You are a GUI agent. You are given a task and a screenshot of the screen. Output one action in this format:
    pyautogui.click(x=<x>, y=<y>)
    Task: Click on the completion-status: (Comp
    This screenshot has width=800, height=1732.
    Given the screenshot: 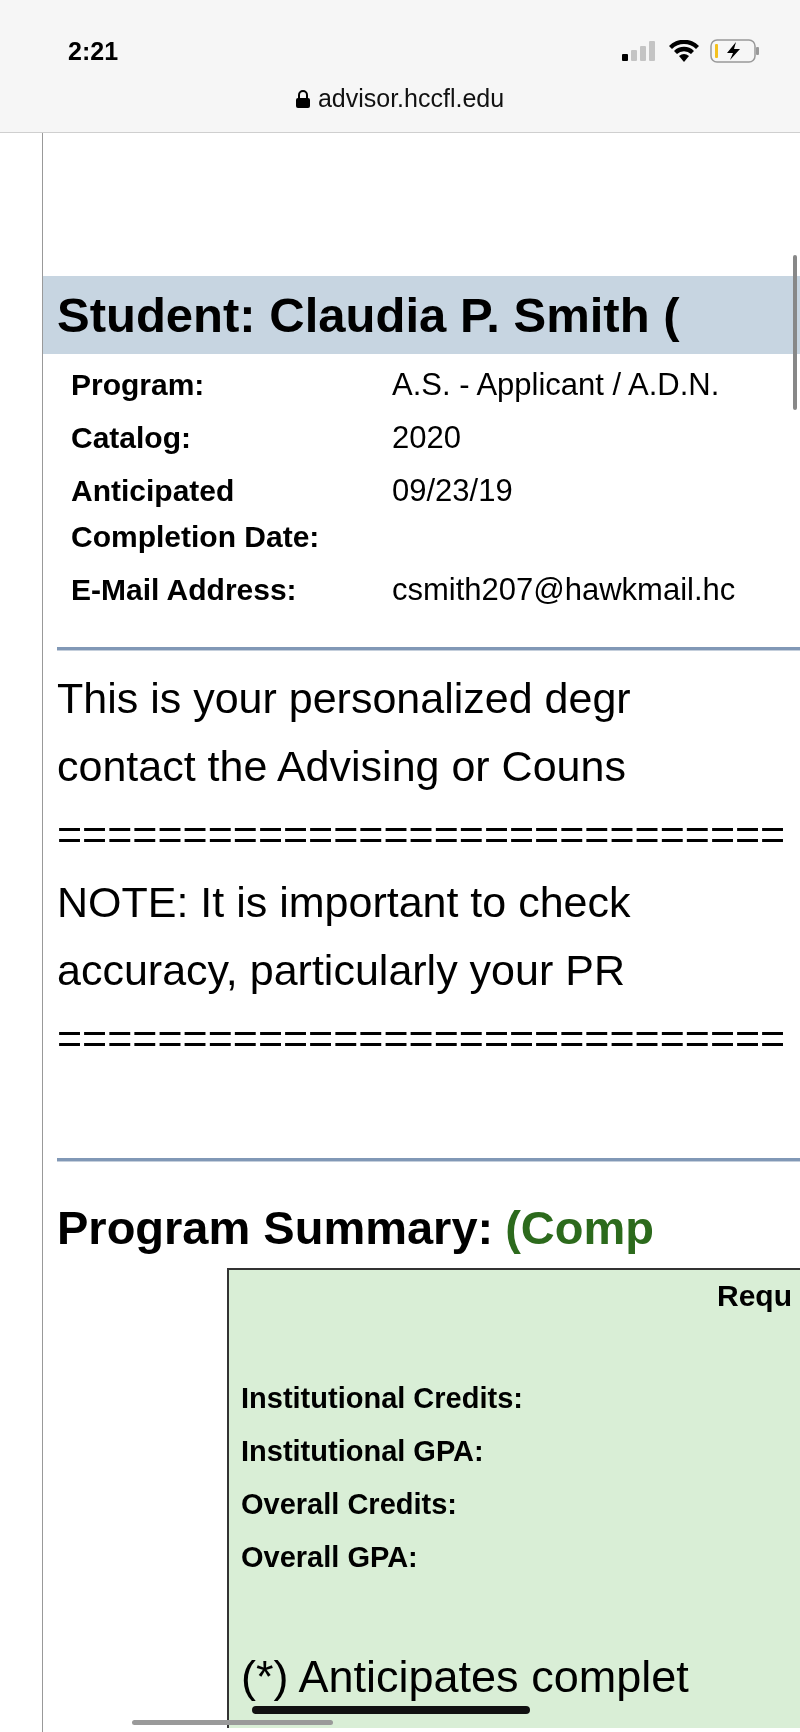 What is the action you would take?
    pyautogui.click(x=579, y=1228)
    